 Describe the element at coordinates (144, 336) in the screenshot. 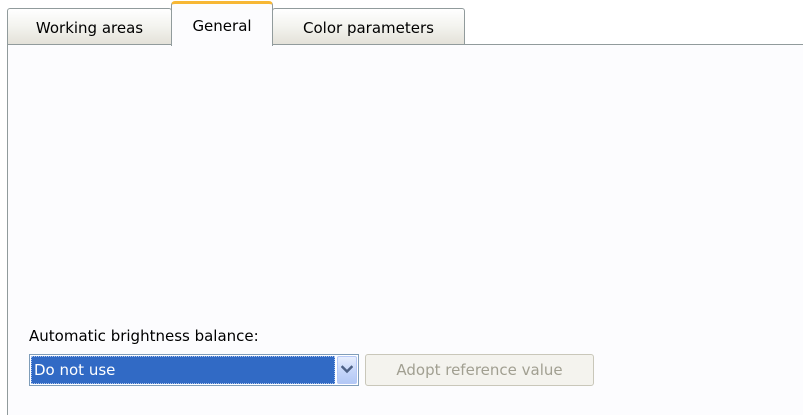

I see `brightness-balance-label: Automatic brightness balance:` at that location.